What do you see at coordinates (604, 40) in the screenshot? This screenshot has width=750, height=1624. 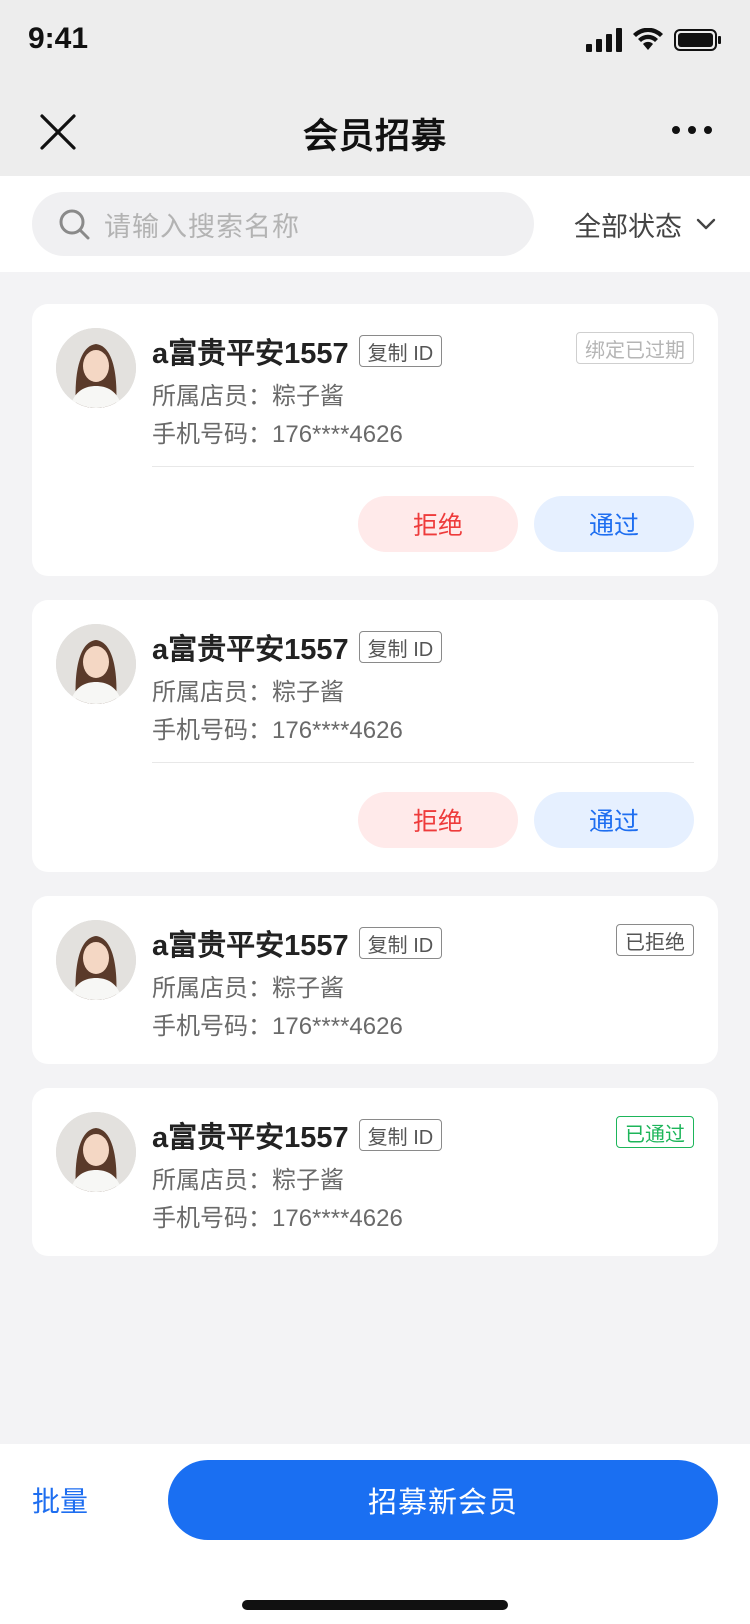 I see `signal-icon` at bounding box center [604, 40].